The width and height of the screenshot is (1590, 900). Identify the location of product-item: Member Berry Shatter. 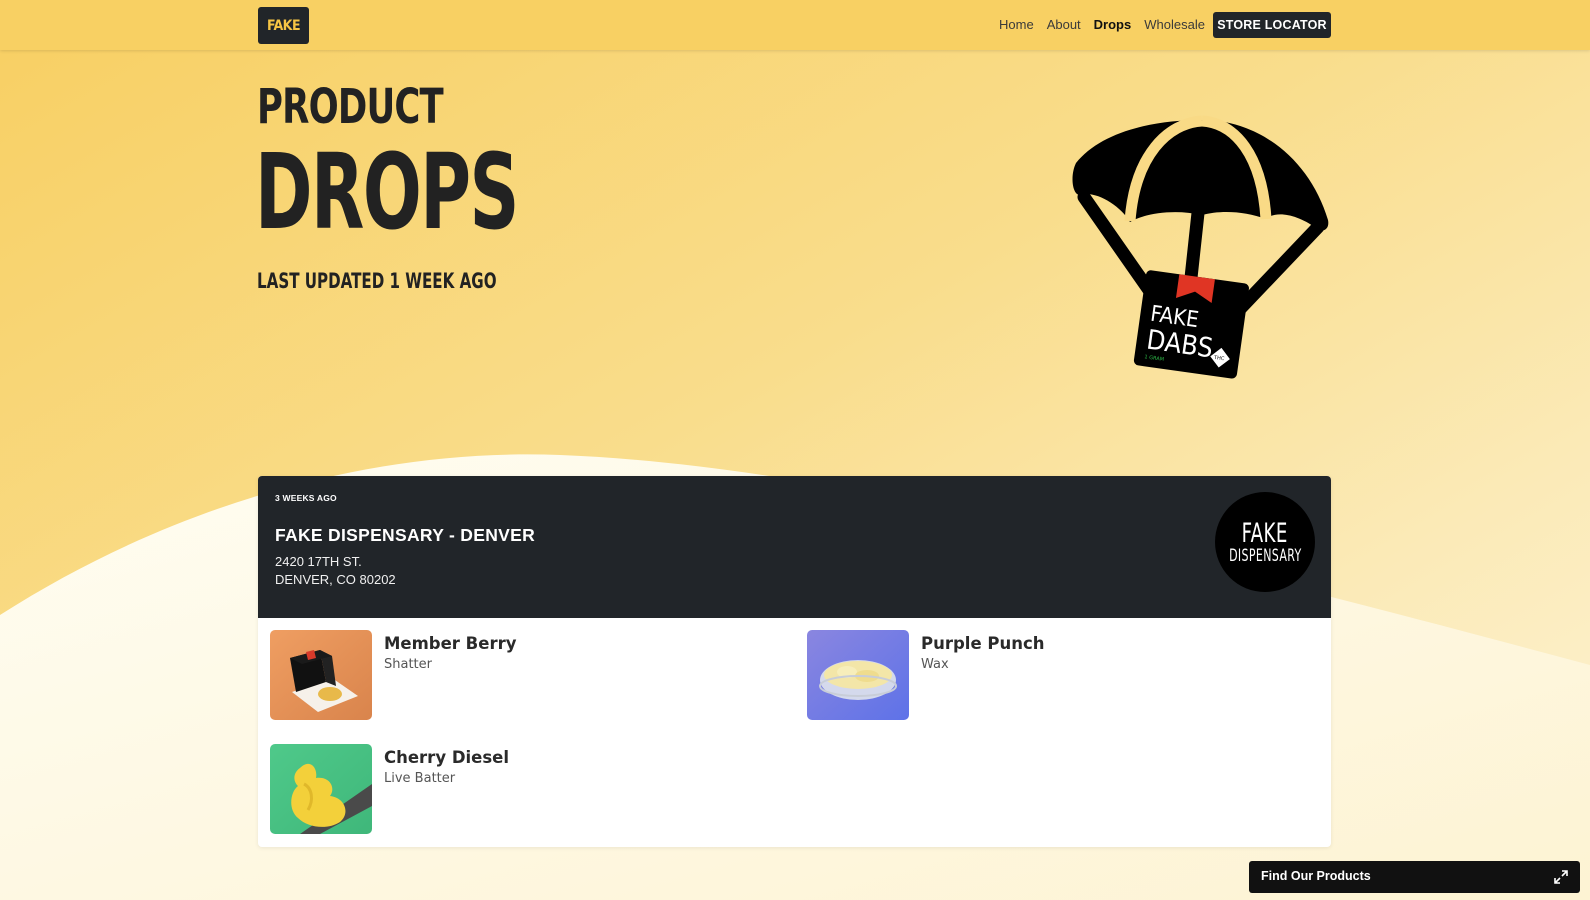
(520, 676).